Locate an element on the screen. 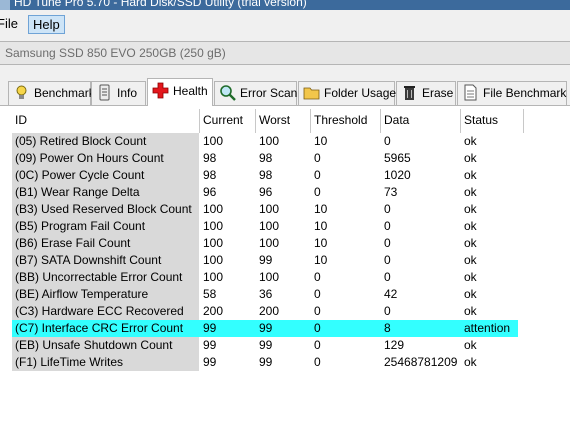  tab-file-benchmark: File Benchmark is located at coordinates (512, 93).